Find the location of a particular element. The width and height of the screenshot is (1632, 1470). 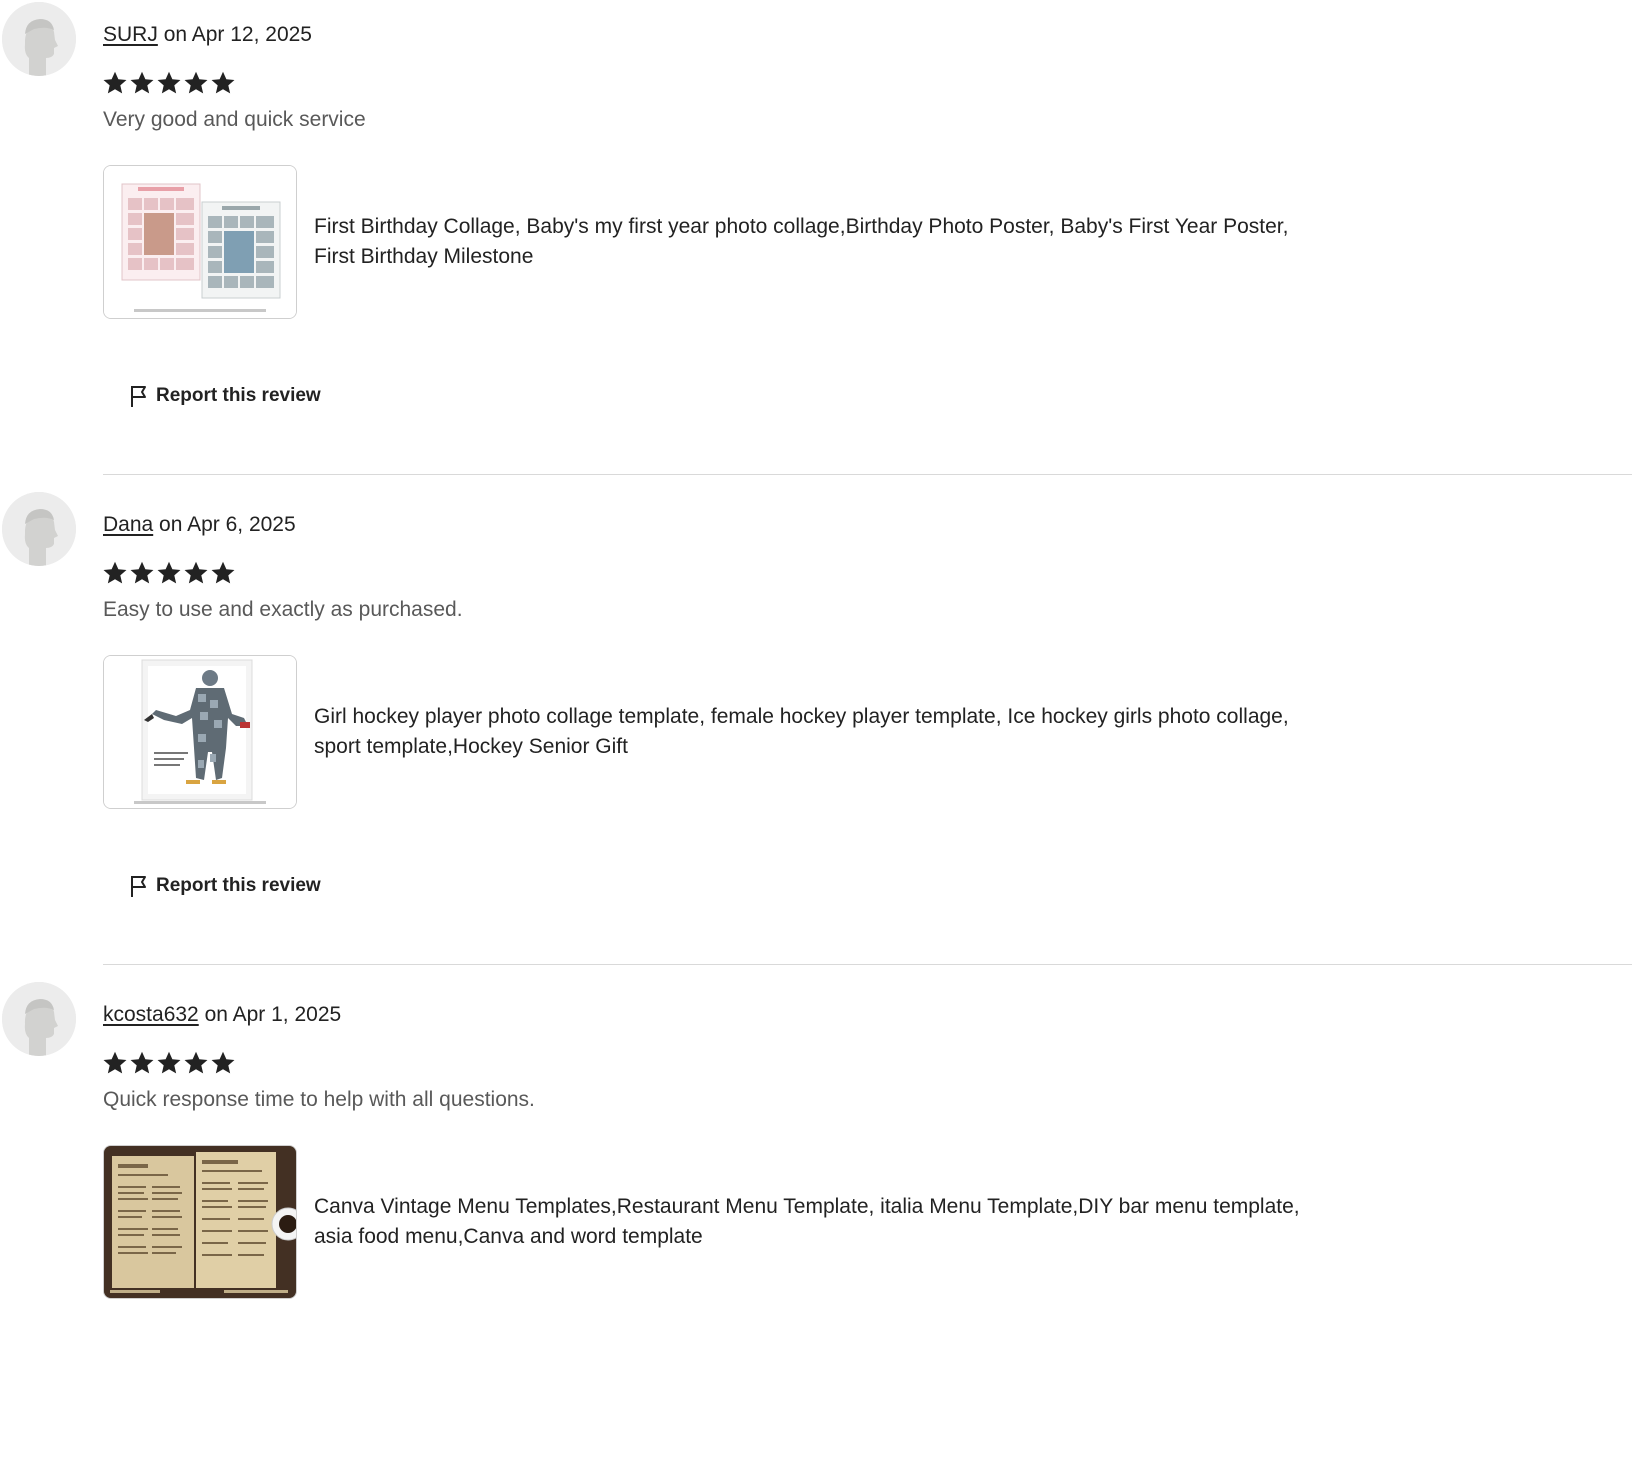

reviewer-name-link: Dana is located at coordinates (128, 524).